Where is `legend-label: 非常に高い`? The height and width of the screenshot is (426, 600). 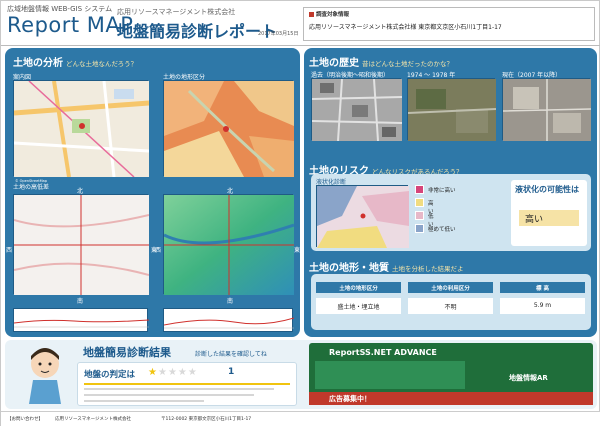
legend-label: 非常に高い is located at coordinates (442, 191).